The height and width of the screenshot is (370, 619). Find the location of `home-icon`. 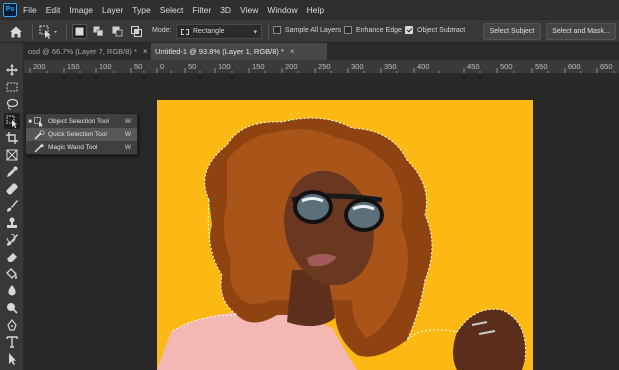

home-icon is located at coordinates (16, 32).